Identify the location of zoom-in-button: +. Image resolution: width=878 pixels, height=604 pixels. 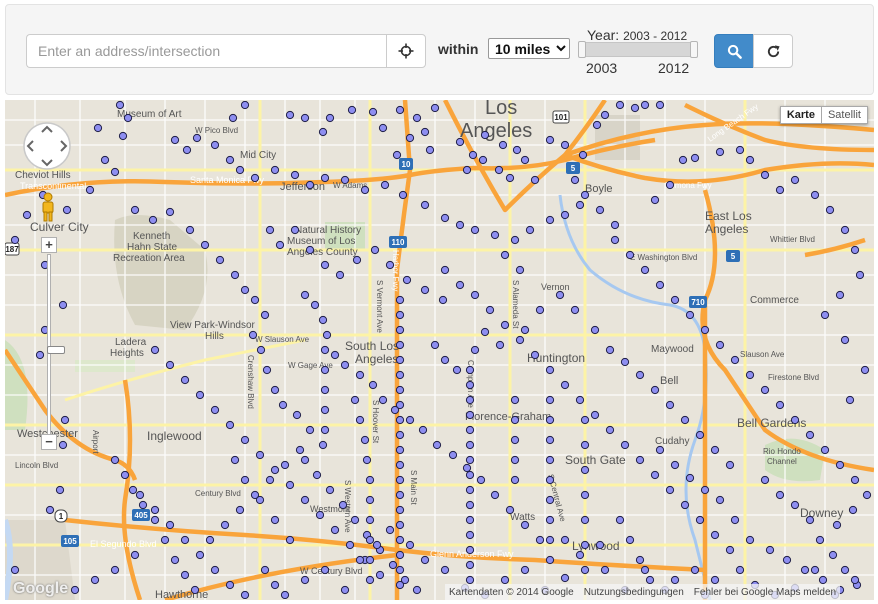
(49, 245).